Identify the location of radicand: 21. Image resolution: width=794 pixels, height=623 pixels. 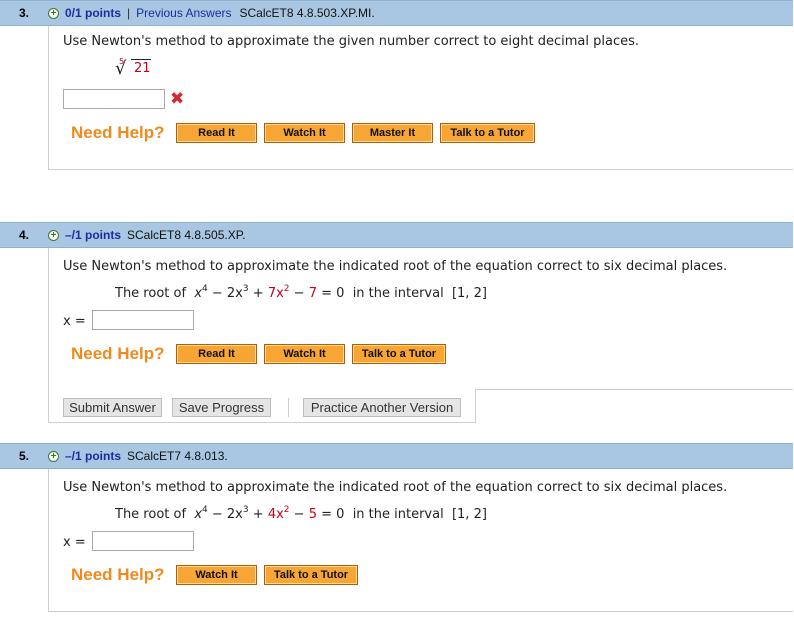
(142, 68).